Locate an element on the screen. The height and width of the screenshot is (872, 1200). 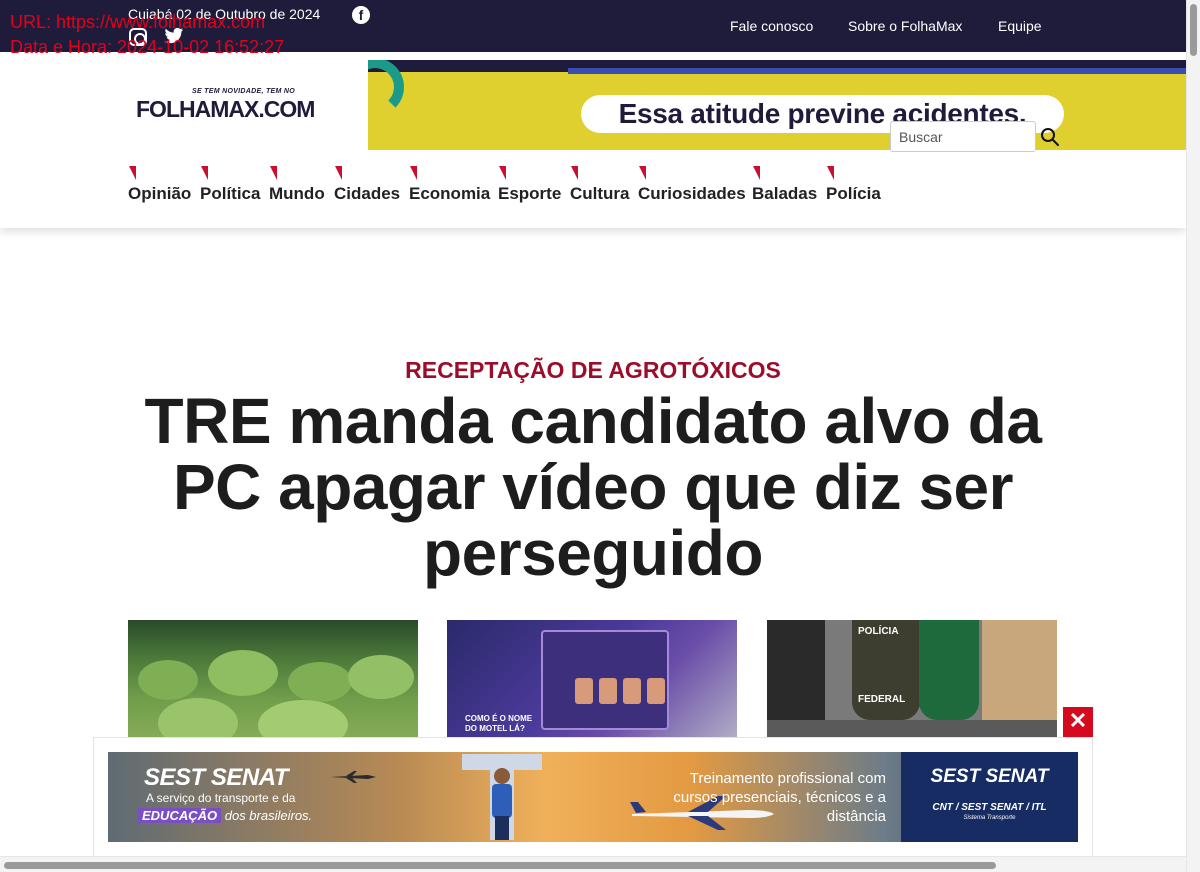
close-ad-button: ✕ is located at coordinates (1078, 722).